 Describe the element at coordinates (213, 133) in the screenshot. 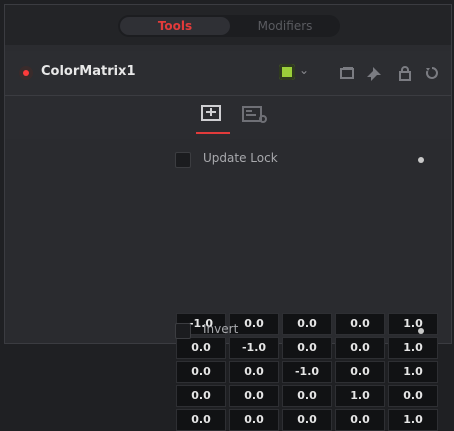

I see `active-tab-underline` at that location.